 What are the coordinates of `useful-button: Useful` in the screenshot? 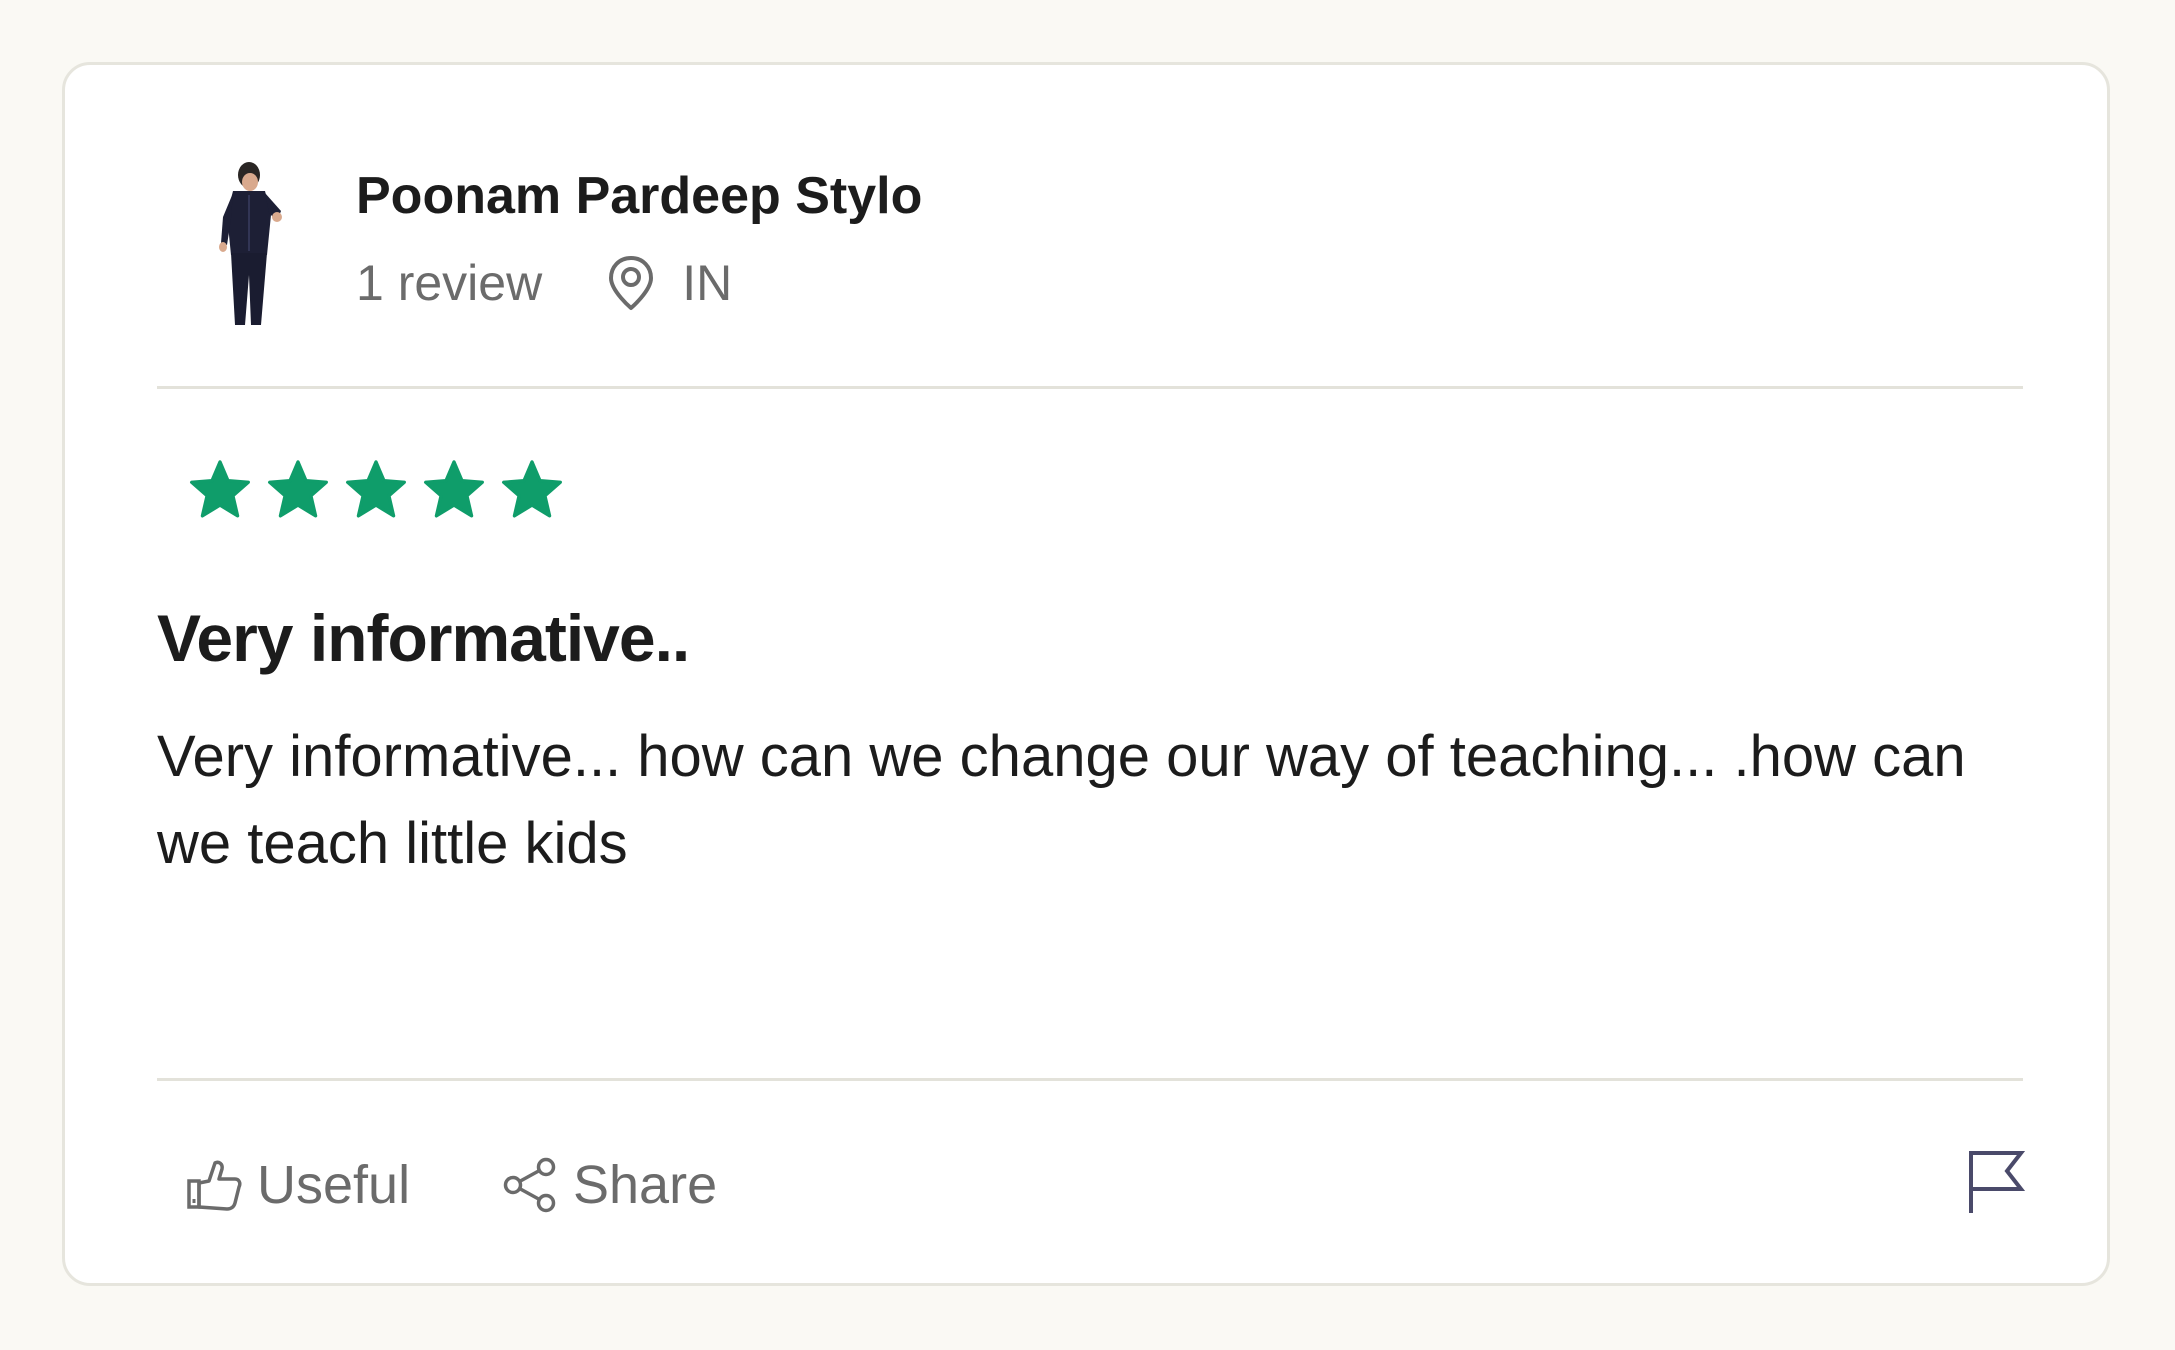 It's located at (297, 1185).